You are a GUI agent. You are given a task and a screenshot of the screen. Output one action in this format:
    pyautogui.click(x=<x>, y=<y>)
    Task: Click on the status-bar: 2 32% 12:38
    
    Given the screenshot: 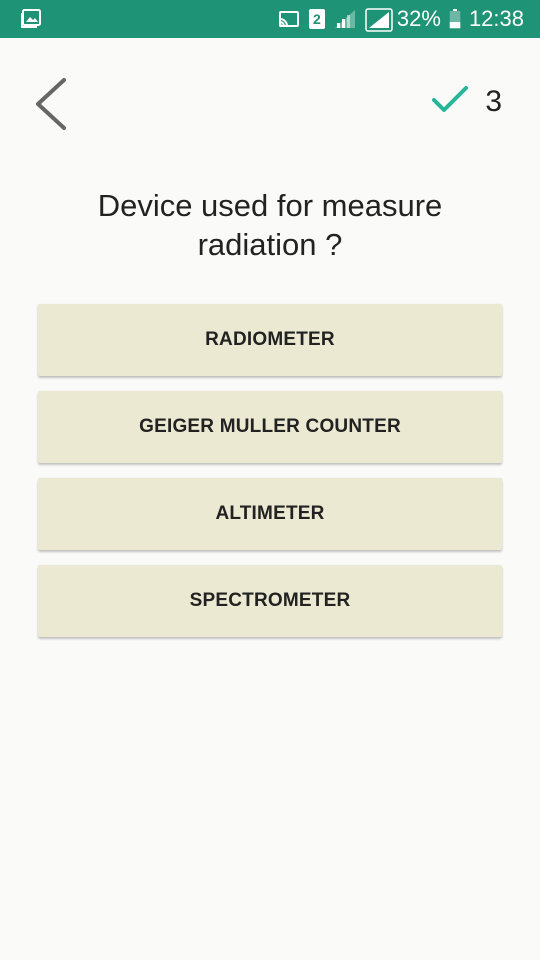 What is the action you would take?
    pyautogui.click(x=270, y=19)
    